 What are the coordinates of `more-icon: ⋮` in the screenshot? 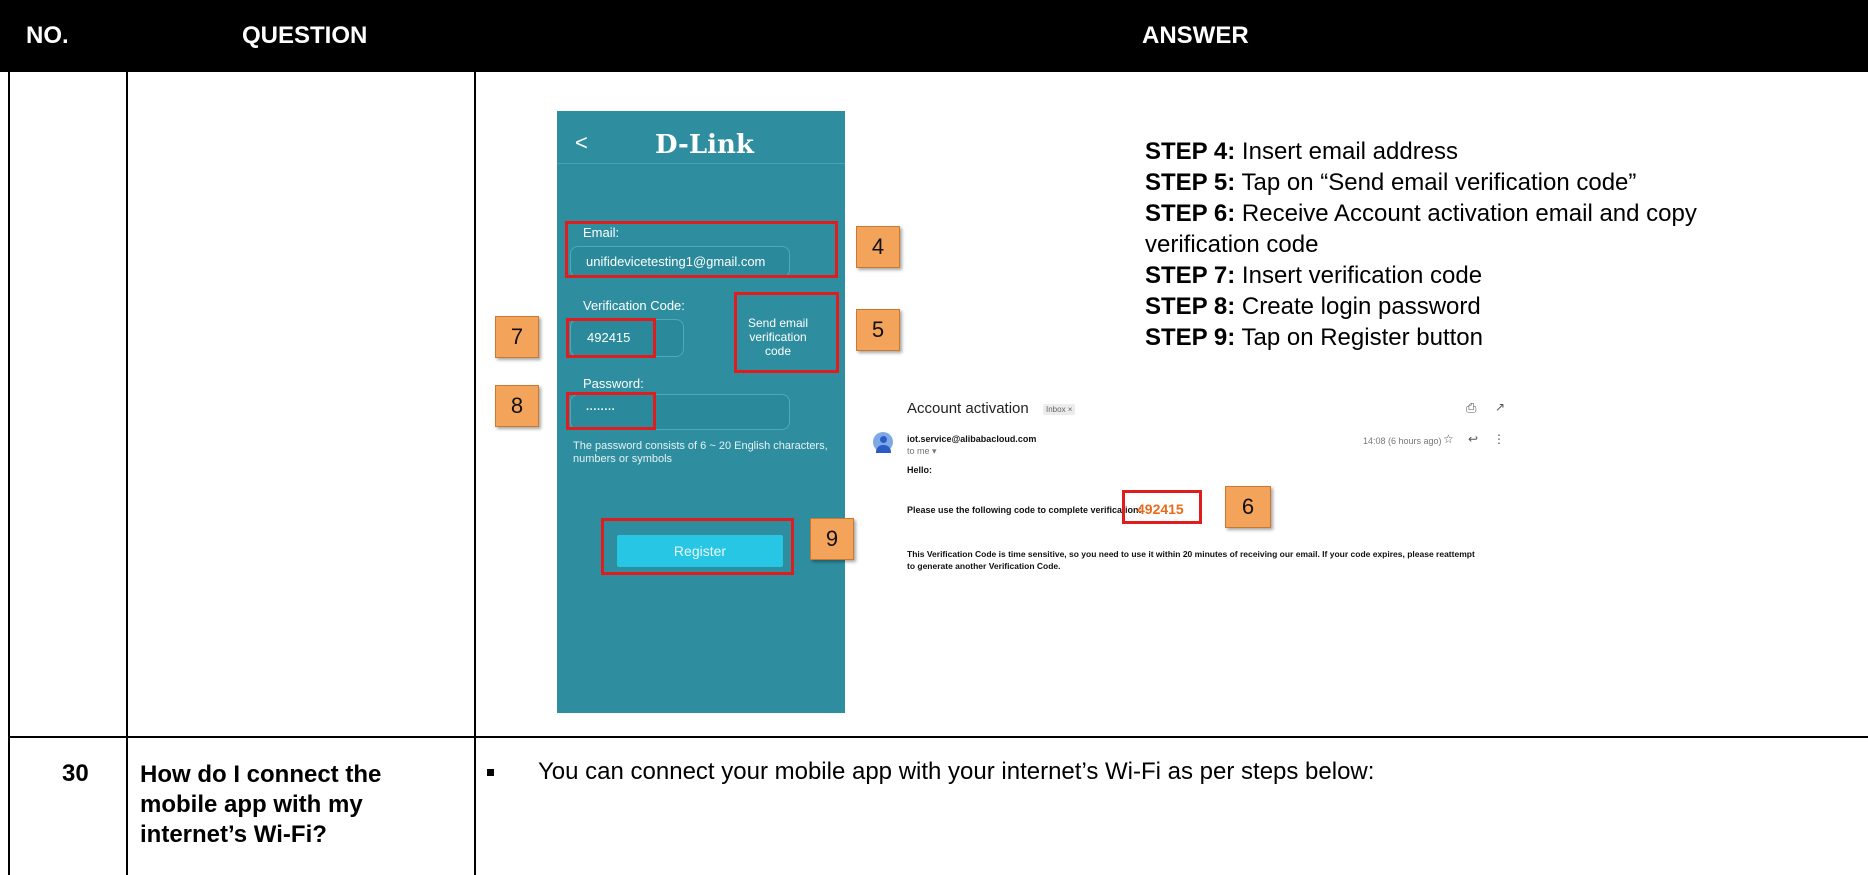 It's located at (1499, 439).